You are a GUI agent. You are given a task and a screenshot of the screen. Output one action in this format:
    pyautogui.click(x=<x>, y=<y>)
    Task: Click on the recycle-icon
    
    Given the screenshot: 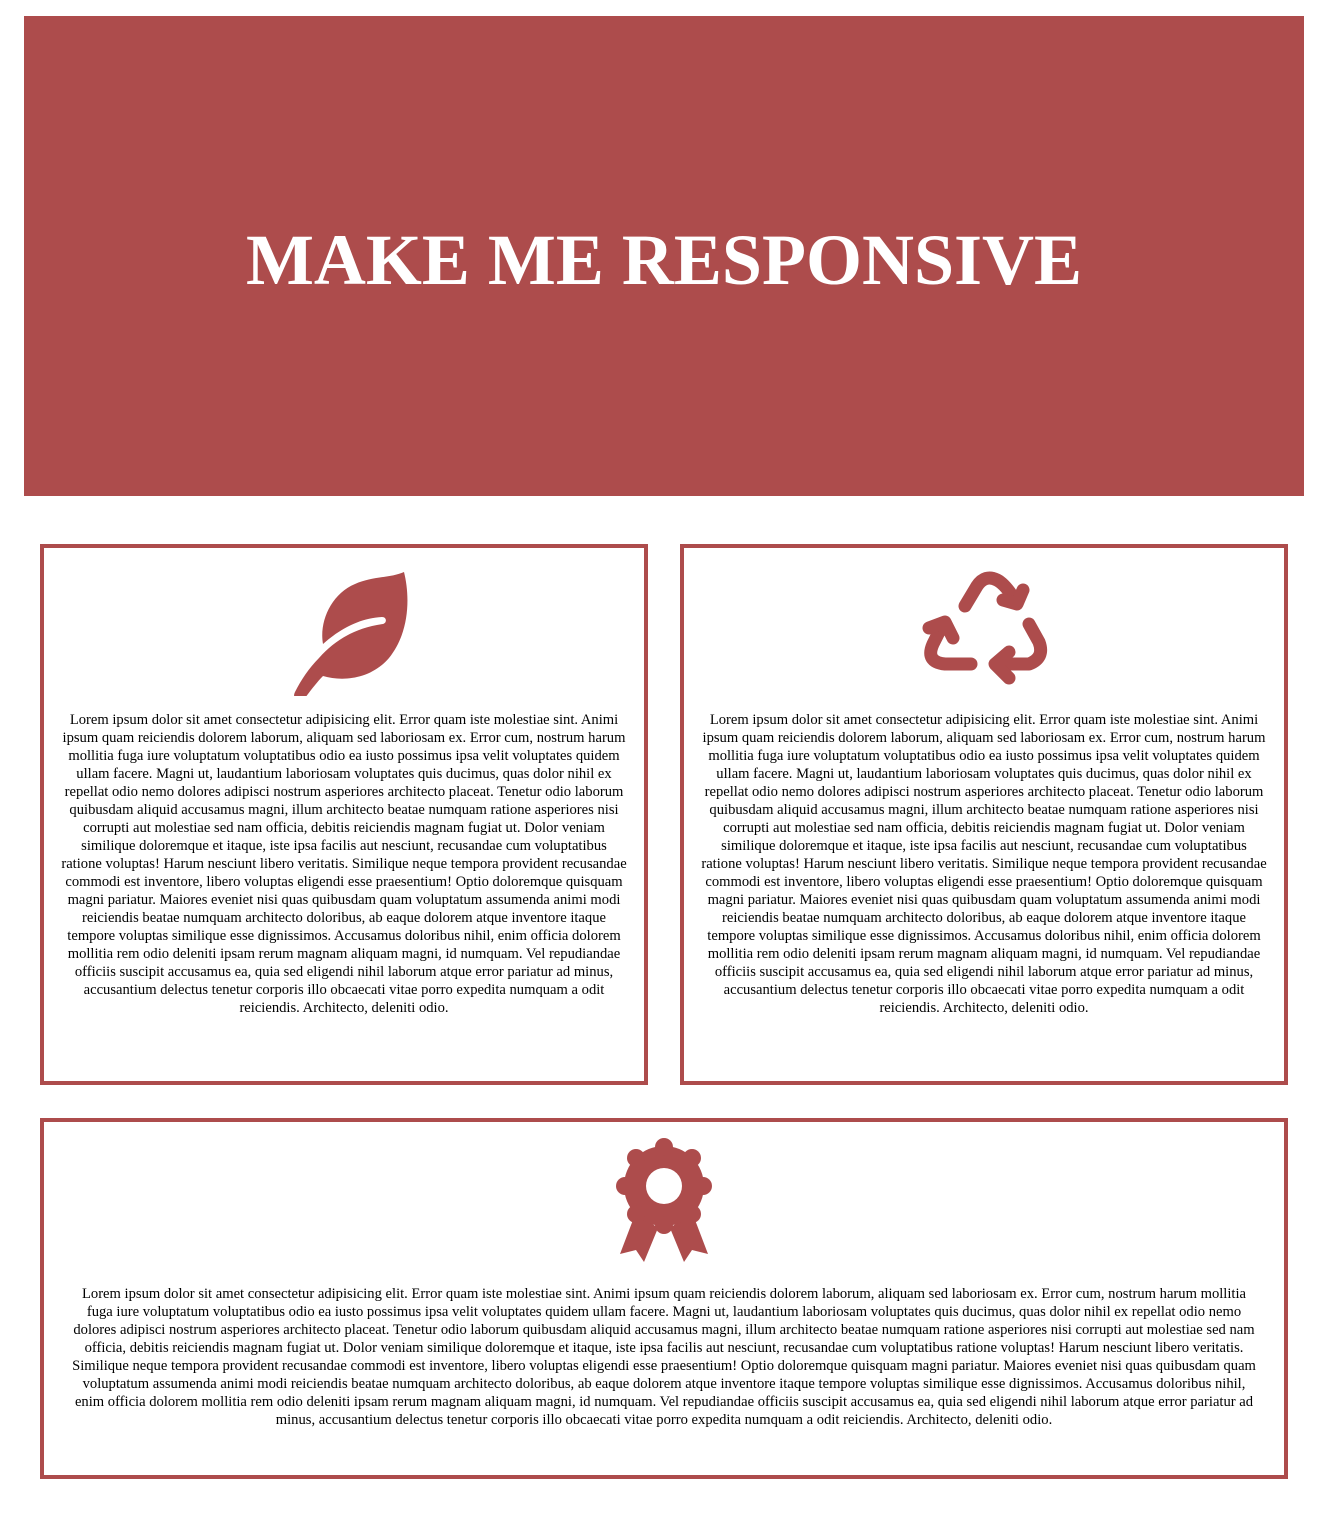 What is the action you would take?
    pyautogui.click(x=984, y=631)
    